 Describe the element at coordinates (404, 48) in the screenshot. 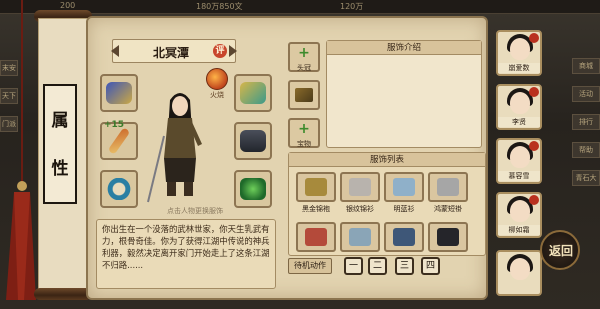

I see `intro-title: 服饰介绍` at that location.